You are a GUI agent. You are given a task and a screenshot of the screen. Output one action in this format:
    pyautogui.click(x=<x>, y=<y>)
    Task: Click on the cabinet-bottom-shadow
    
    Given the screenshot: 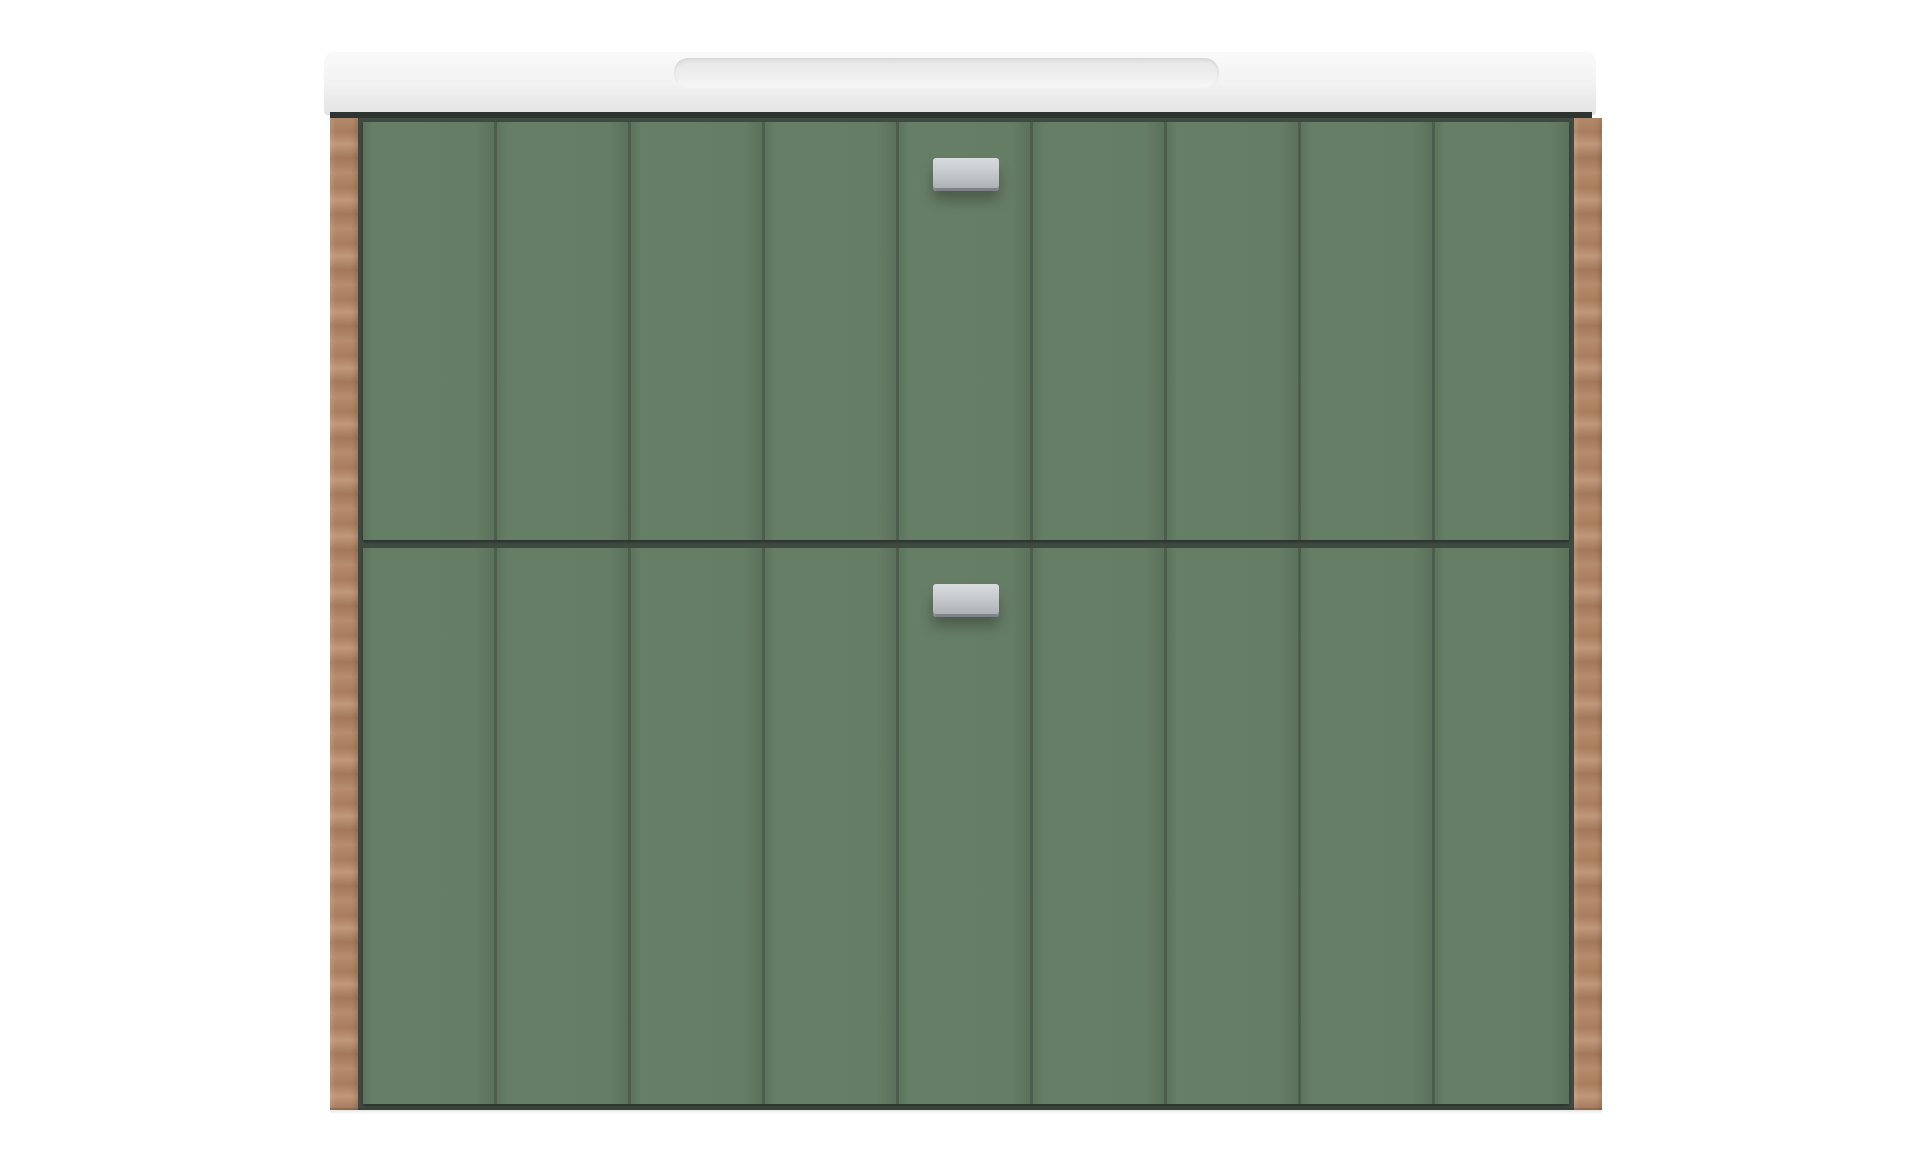 What is the action you would take?
    pyautogui.click(x=966, y=1111)
    